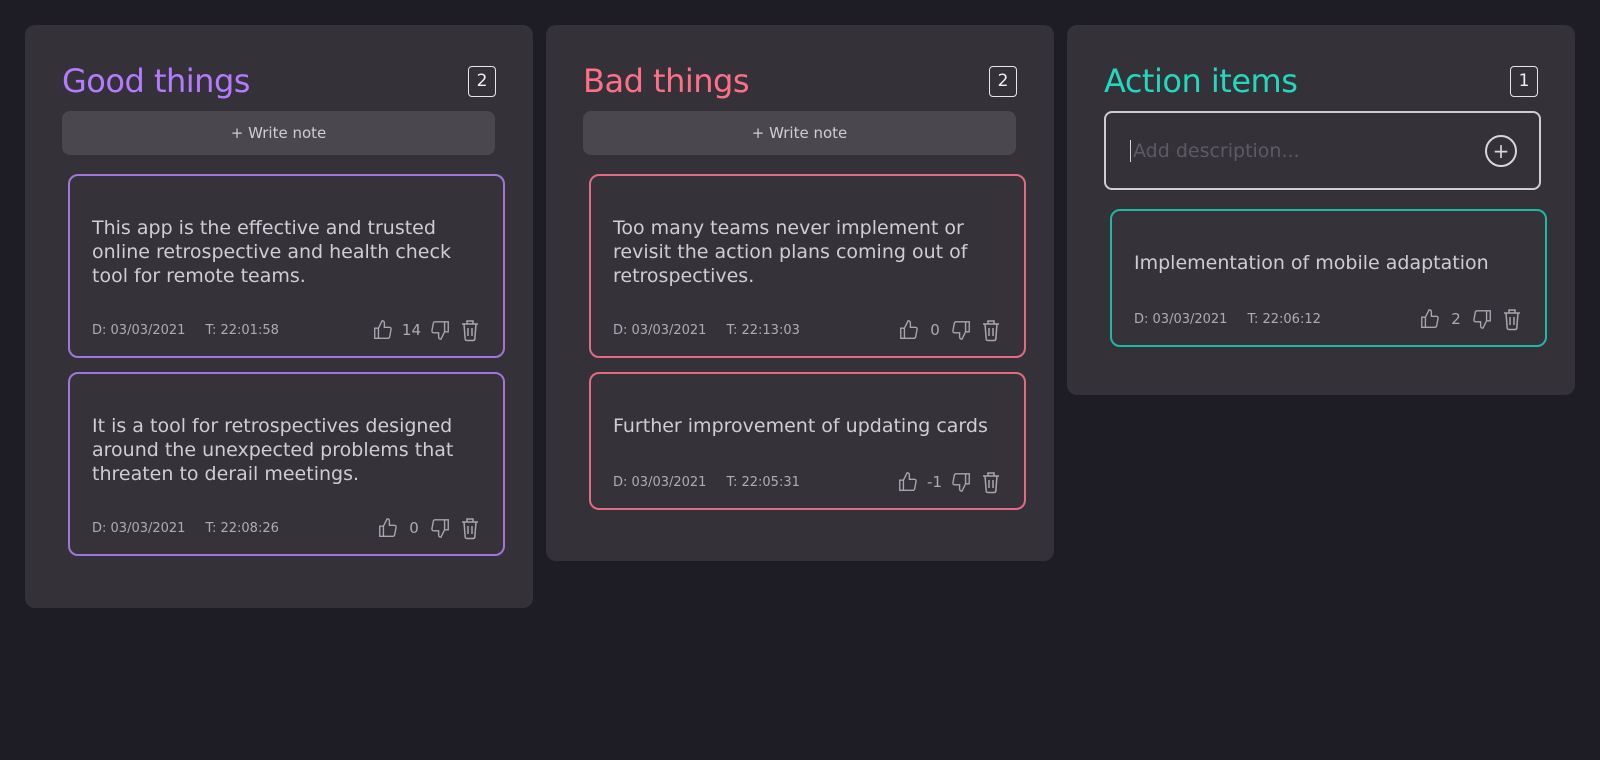 This screenshot has height=760, width=1600. What do you see at coordinates (1321, 81) in the screenshot?
I see `column-header: Action items 1` at bounding box center [1321, 81].